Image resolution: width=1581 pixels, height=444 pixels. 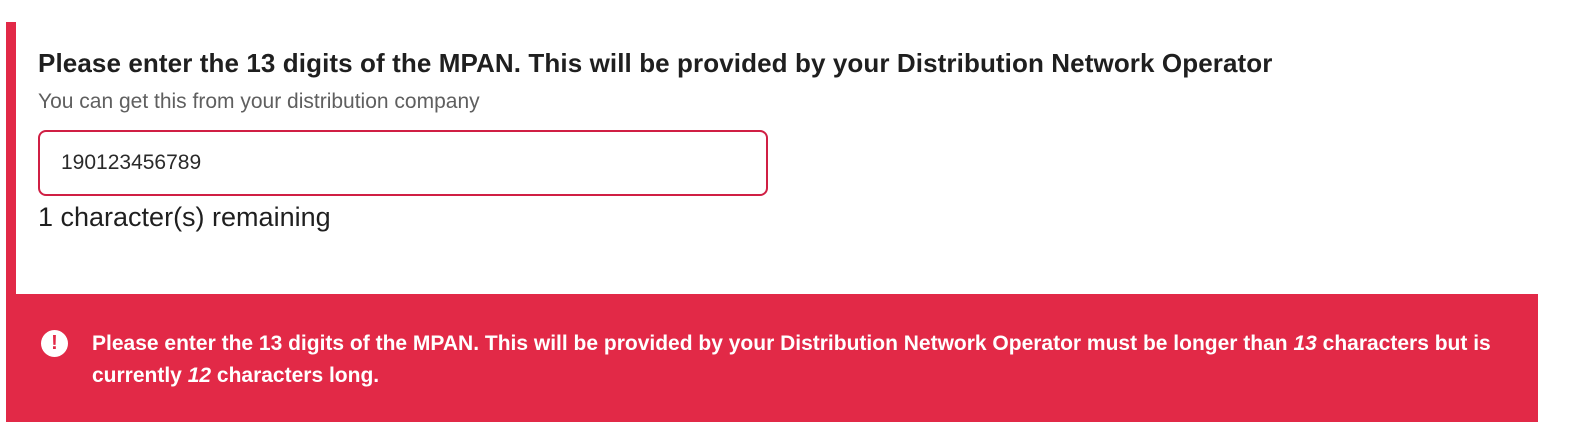 What do you see at coordinates (54, 343) in the screenshot?
I see `exclamation-circle-icon: !` at bounding box center [54, 343].